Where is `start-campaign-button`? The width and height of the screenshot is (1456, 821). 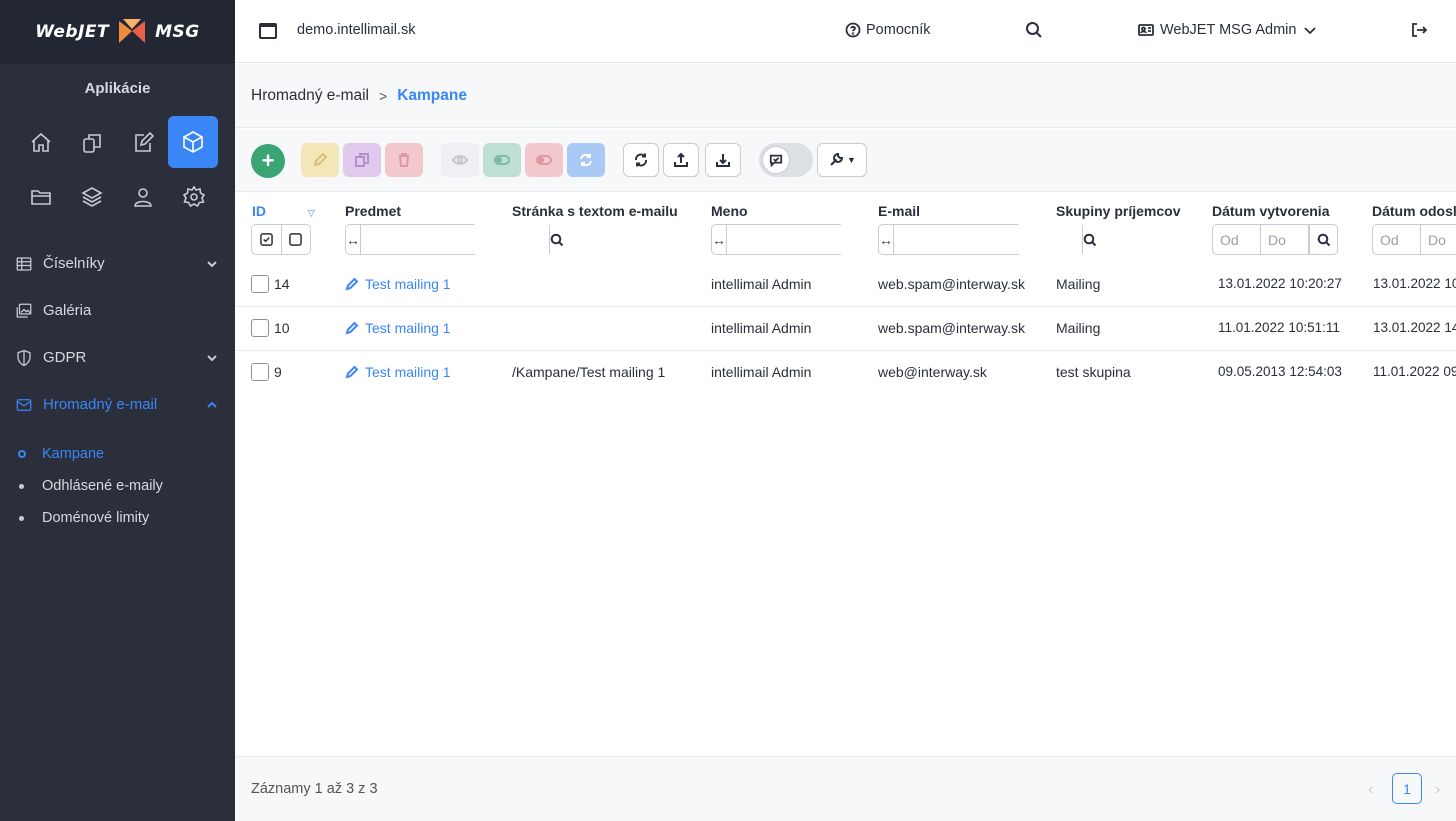 start-campaign-button is located at coordinates (502, 160).